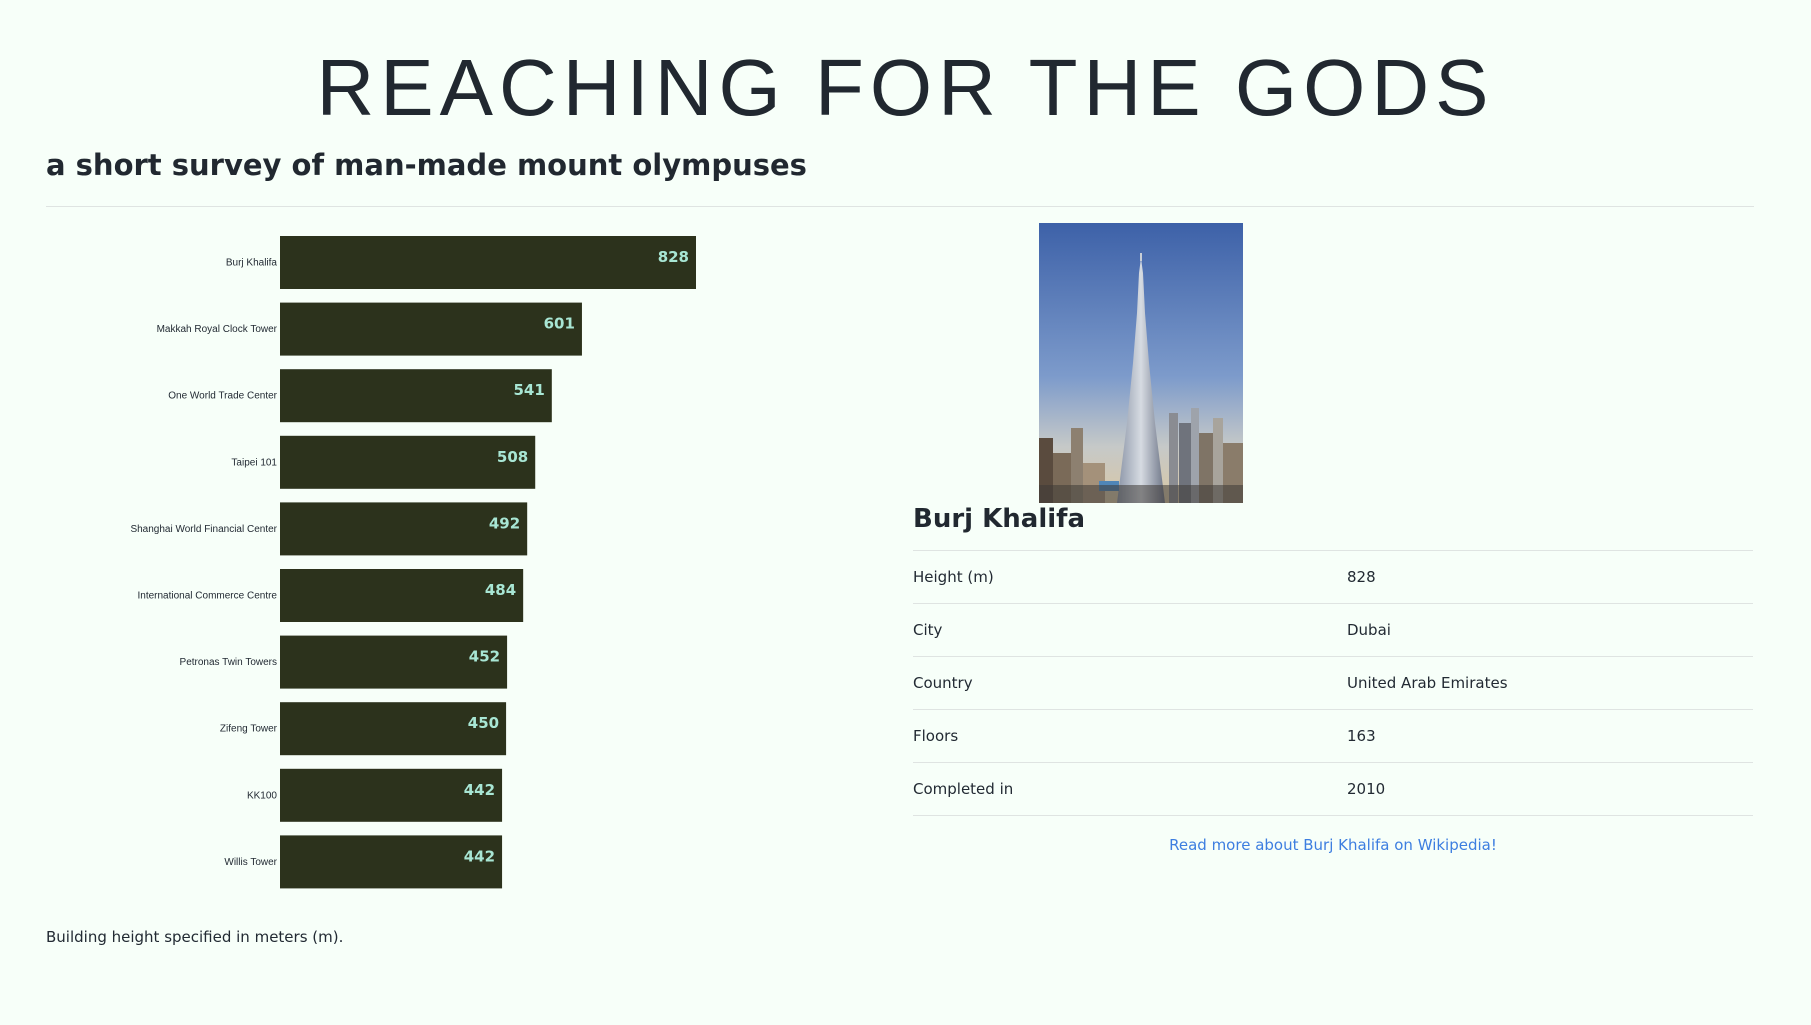 The height and width of the screenshot is (1025, 1811). Describe the element at coordinates (195, 937) in the screenshot. I see `chart-footnote: Building height specified in meters (m).` at that location.